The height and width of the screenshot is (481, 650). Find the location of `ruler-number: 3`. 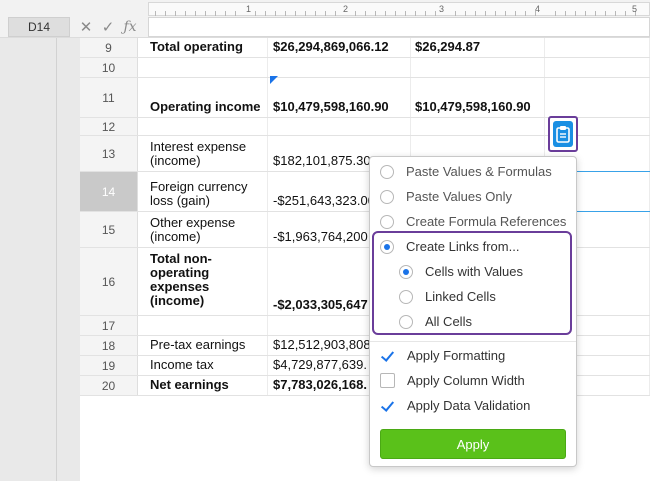

ruler-number: 3 is located at coordinates (442, 9).